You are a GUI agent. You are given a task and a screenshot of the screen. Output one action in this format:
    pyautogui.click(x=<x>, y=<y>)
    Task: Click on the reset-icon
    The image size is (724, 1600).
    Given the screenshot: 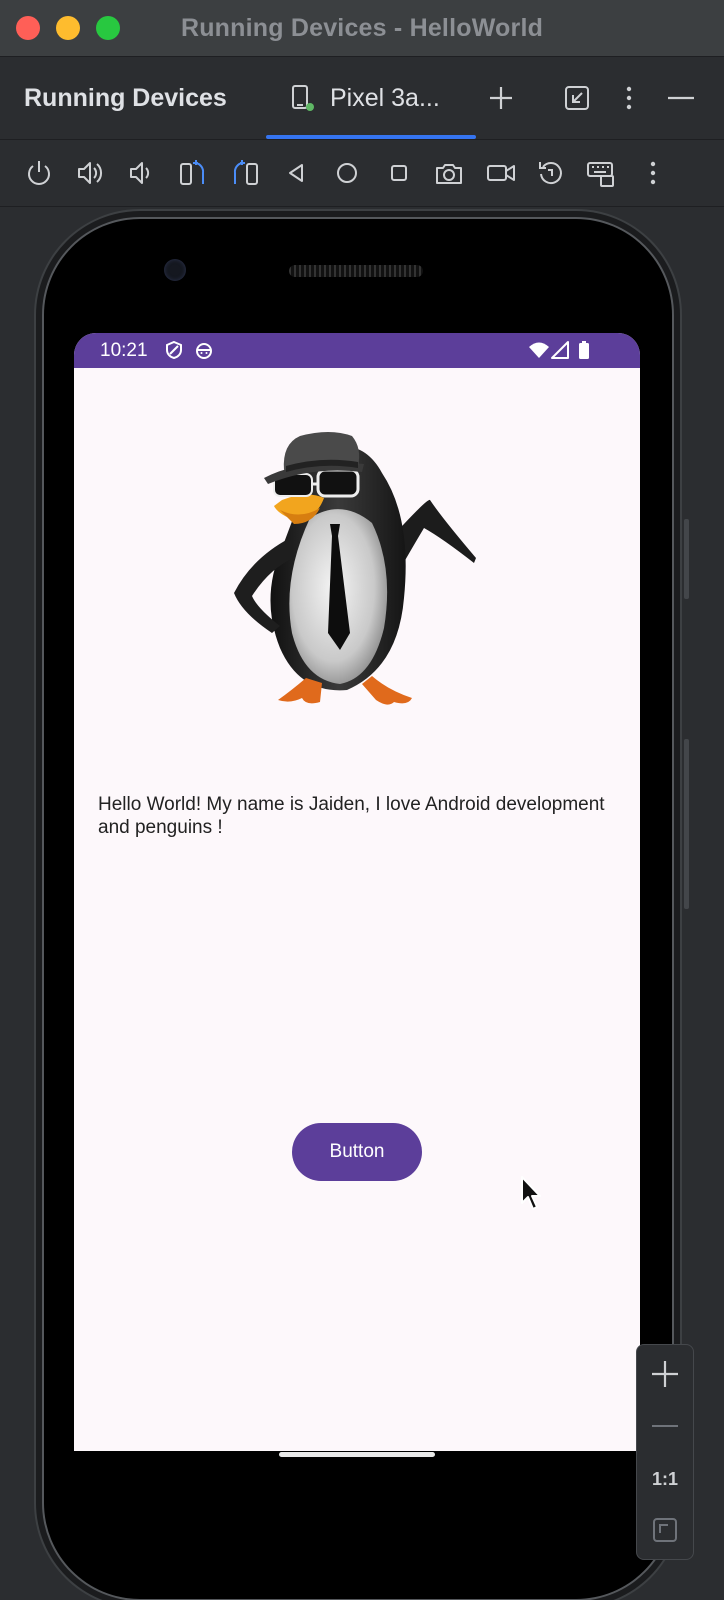 What is the action you would take?
    pyautogui.click(x=551, y=173)
    